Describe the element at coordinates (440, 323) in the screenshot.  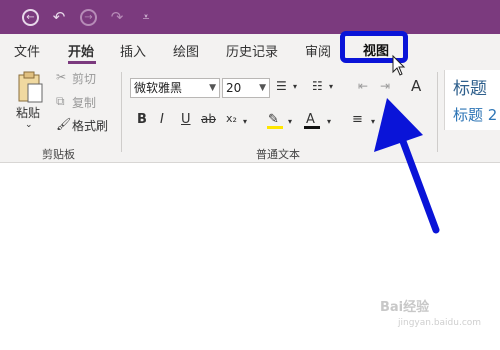
I see `watermark-url: jingyan.baidu.com` at that location.